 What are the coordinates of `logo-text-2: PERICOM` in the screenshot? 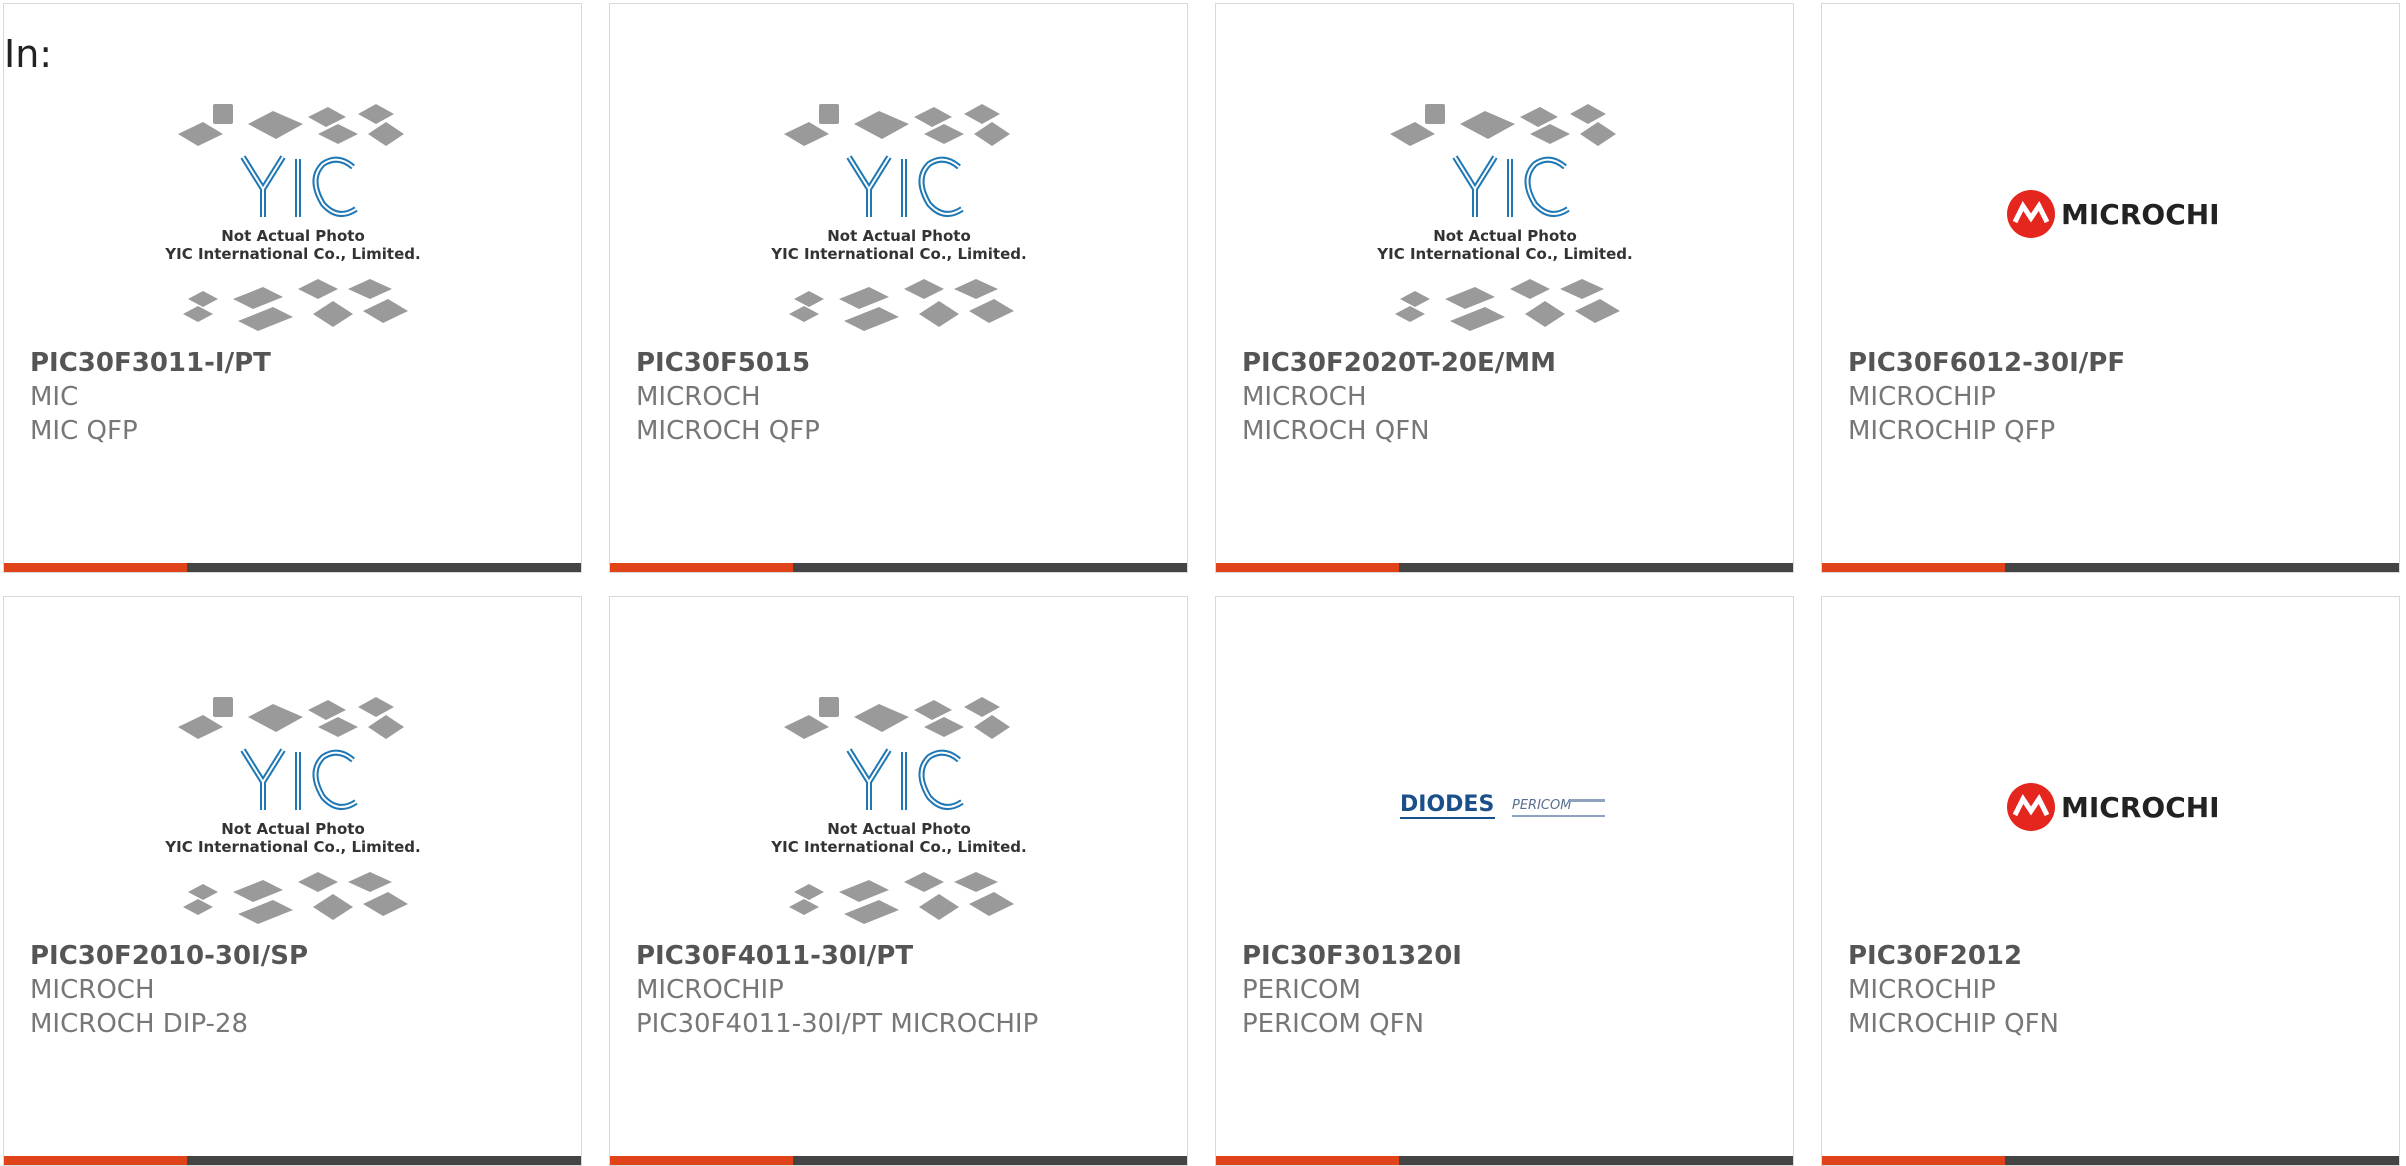 It's located at (1541, 805).